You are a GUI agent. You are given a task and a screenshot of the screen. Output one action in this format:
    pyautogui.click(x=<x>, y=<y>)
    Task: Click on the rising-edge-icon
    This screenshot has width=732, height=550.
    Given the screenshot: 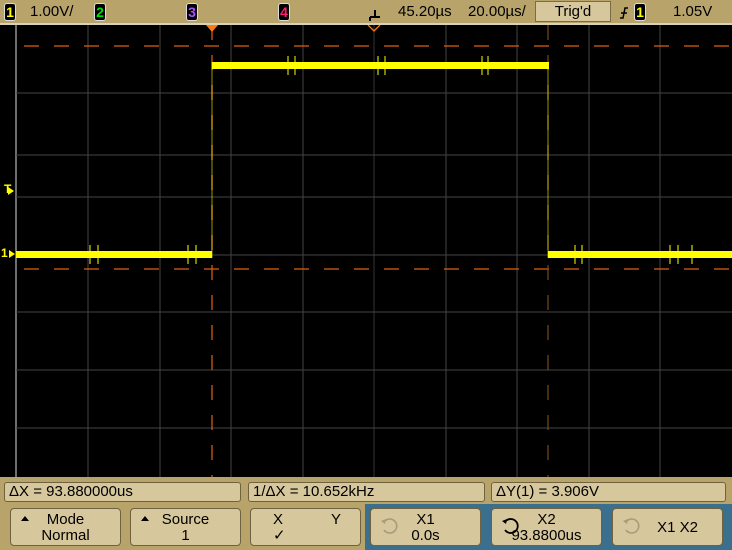 What is the action you would take?
    pyautogui.click(x=624, y=13)
    